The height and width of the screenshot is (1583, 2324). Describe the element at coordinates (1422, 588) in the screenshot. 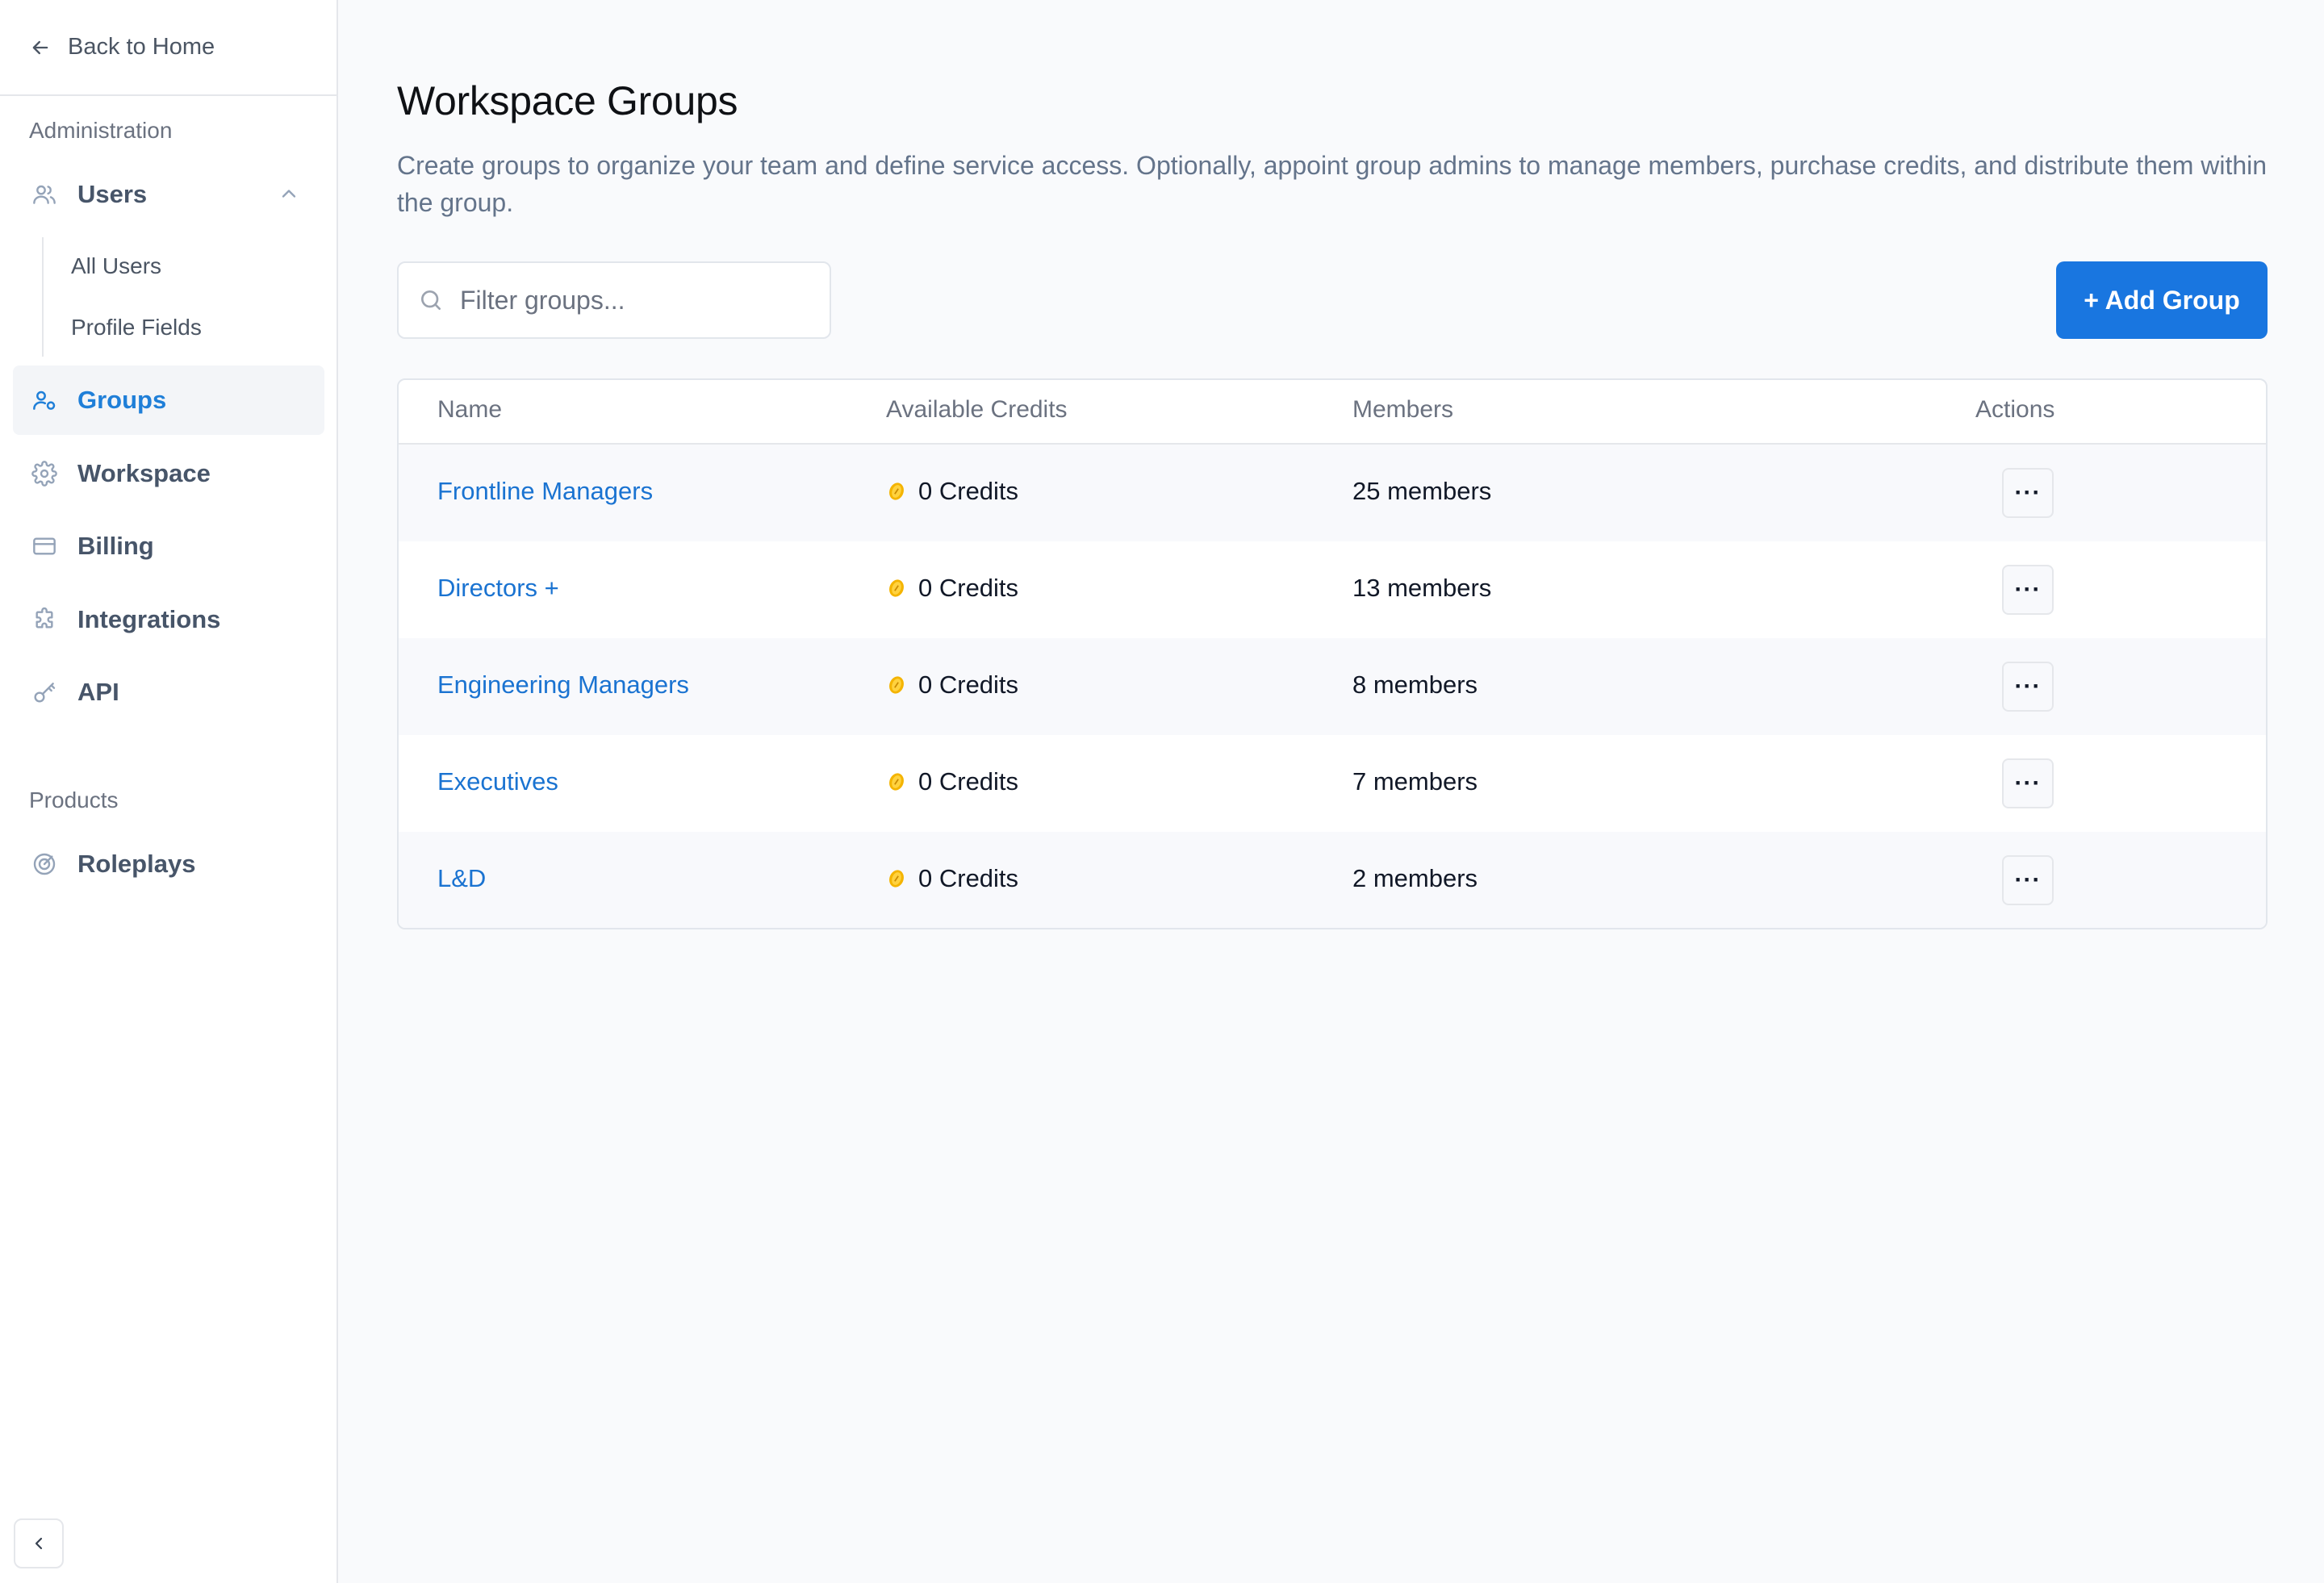

I see `members-count: 13 members` at that location.